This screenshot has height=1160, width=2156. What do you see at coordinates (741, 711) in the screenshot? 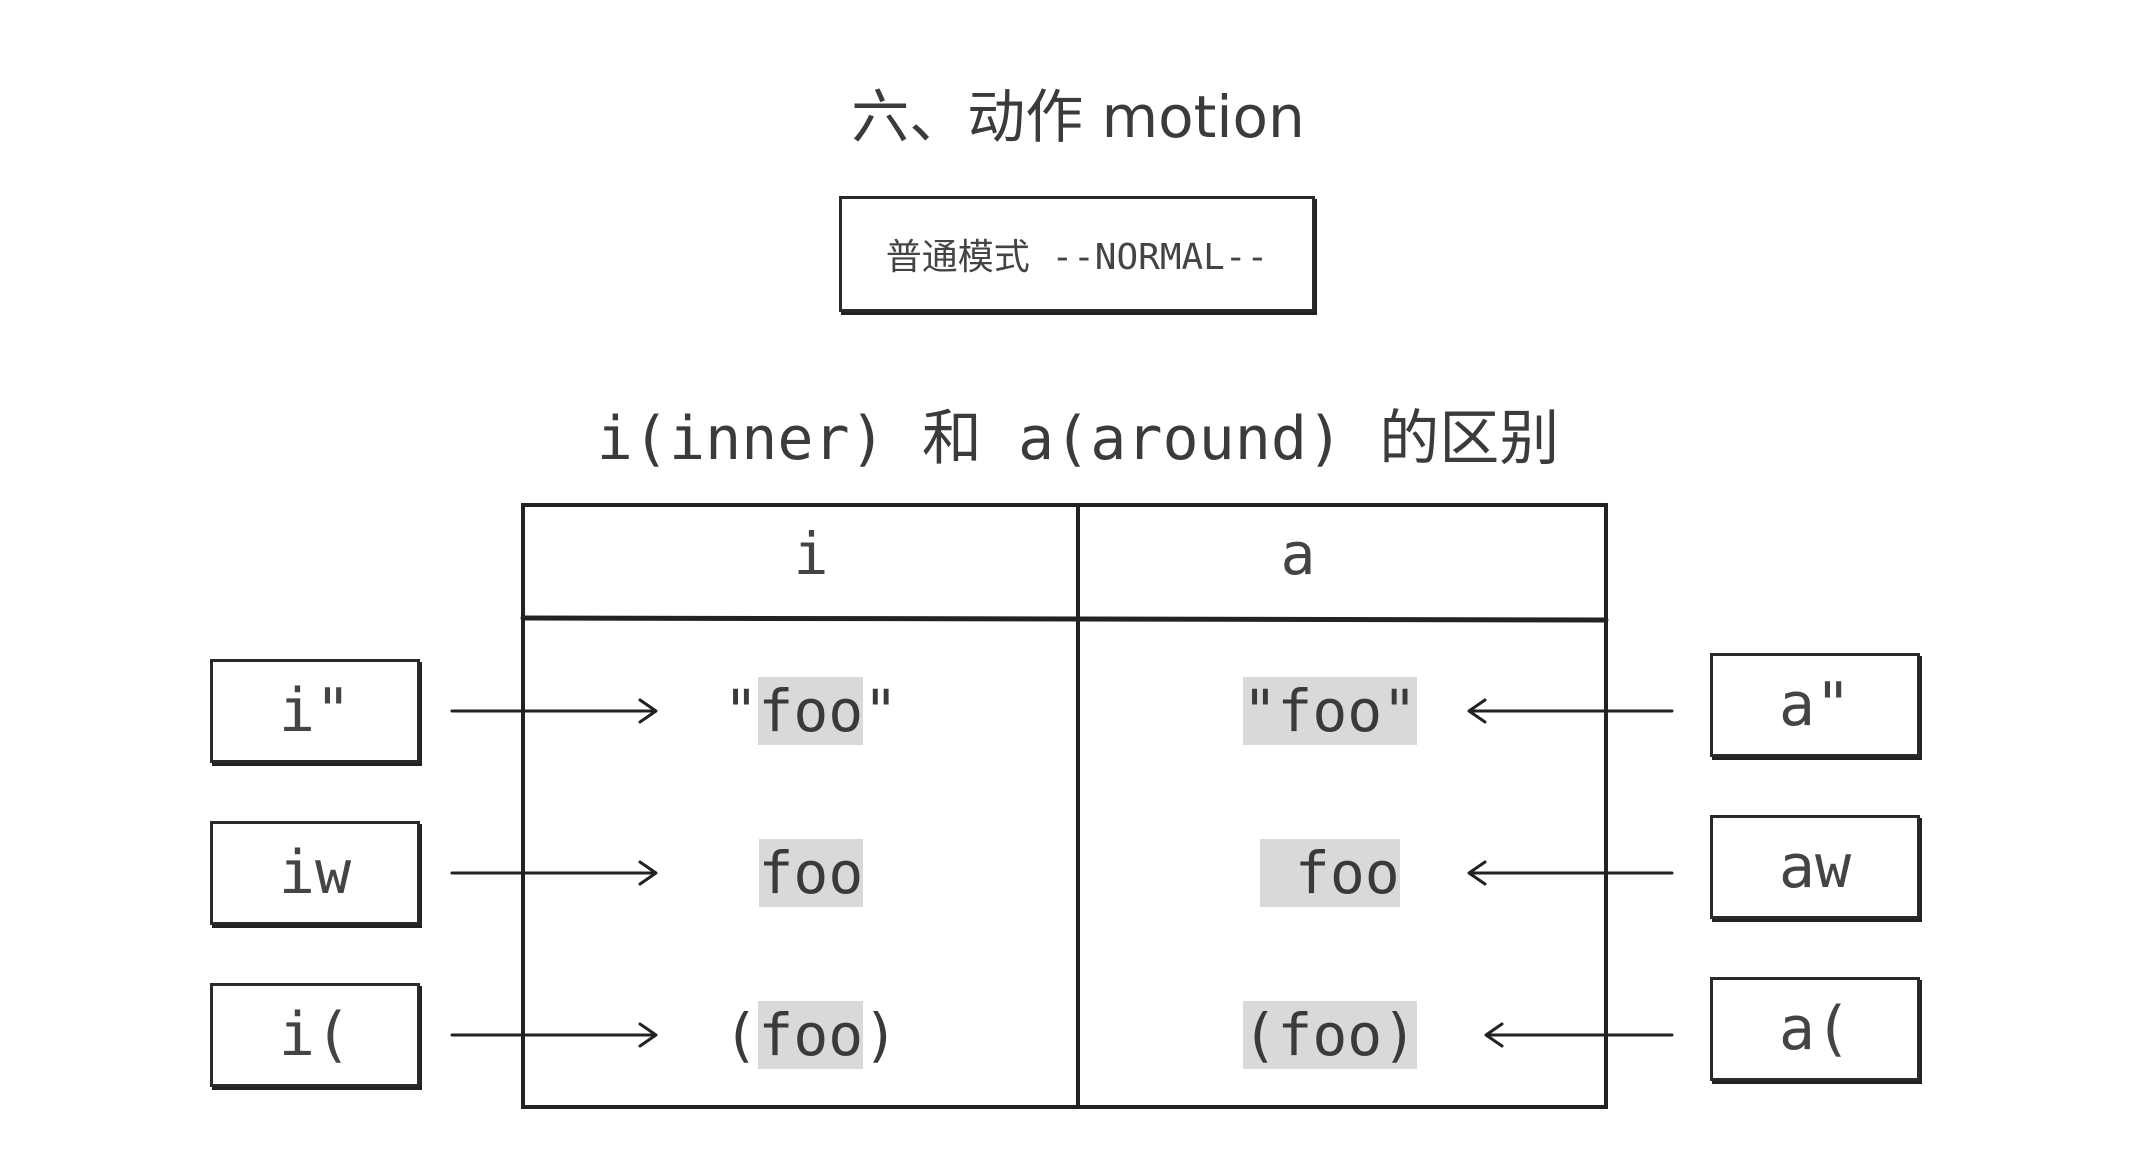
I see `i-cell-text-before: "` at bounding box center [741, 711].